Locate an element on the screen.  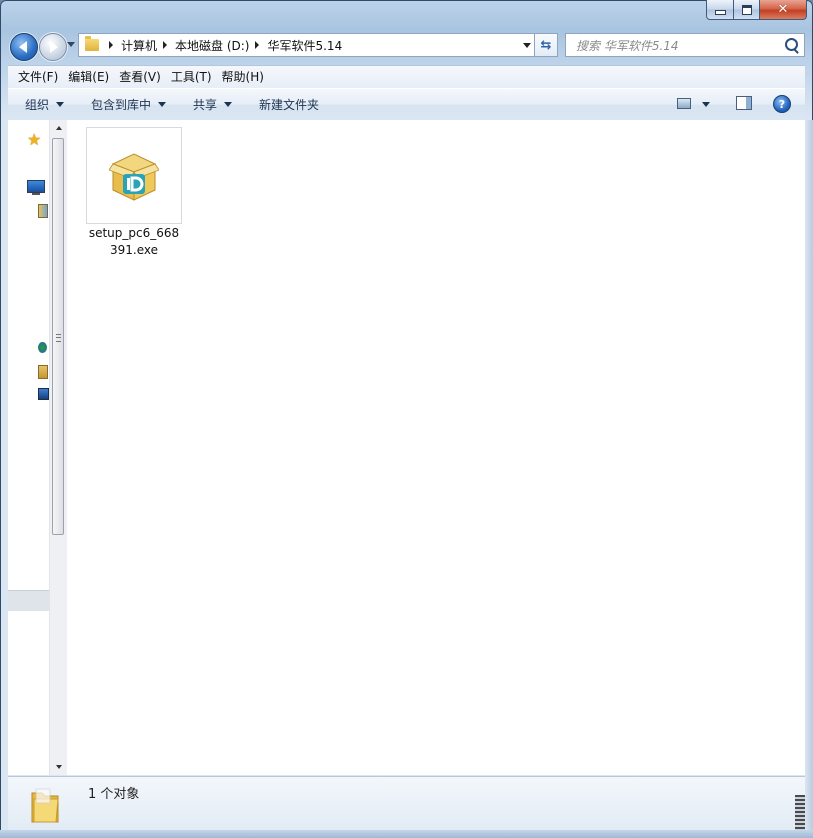
forward-button is located at coordinates (53, 47).